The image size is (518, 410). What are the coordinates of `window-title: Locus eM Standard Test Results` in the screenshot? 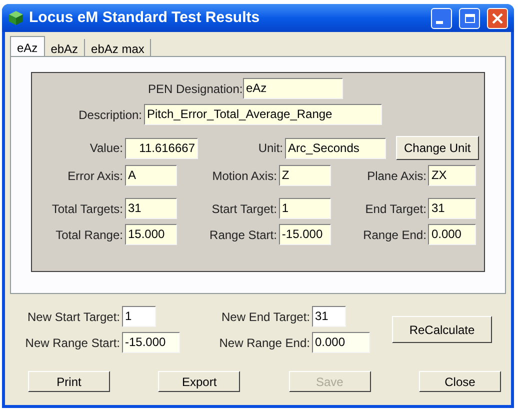 It's located at (145, 18).